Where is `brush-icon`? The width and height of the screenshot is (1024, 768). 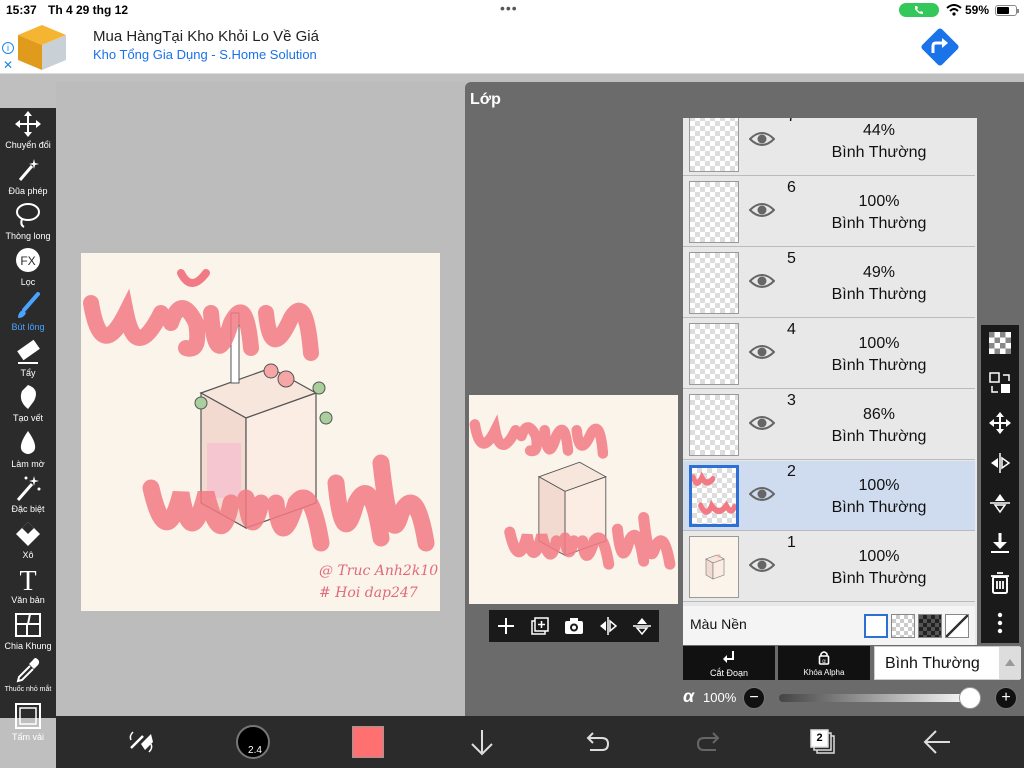 brush-icon is located at coordinates (29, 305).